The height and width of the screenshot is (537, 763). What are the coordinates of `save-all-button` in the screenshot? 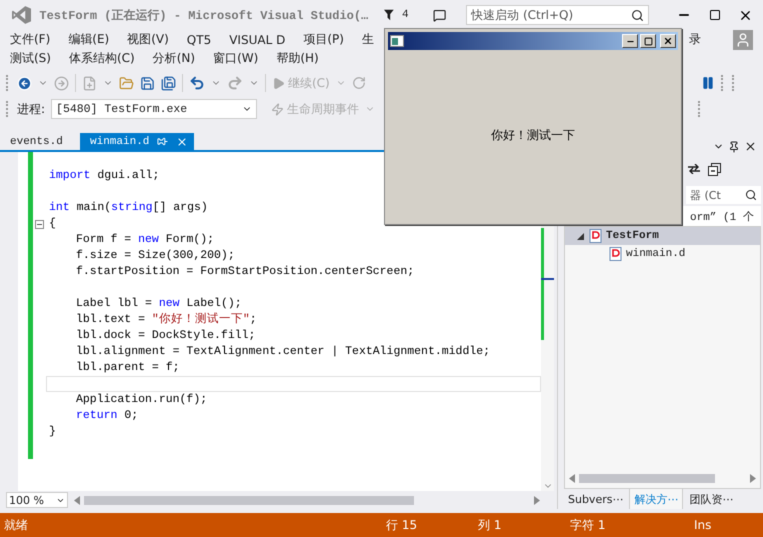 It's located at (168, 83).